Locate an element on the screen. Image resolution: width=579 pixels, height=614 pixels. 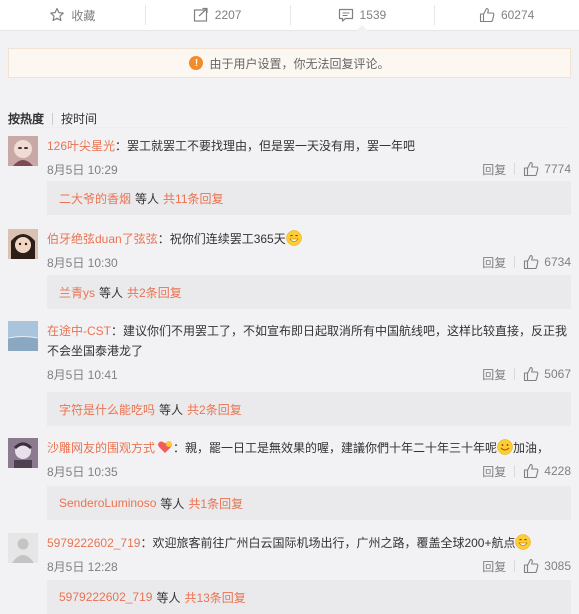
comment-like-count: 4228 is located at coordinates (557, 471).